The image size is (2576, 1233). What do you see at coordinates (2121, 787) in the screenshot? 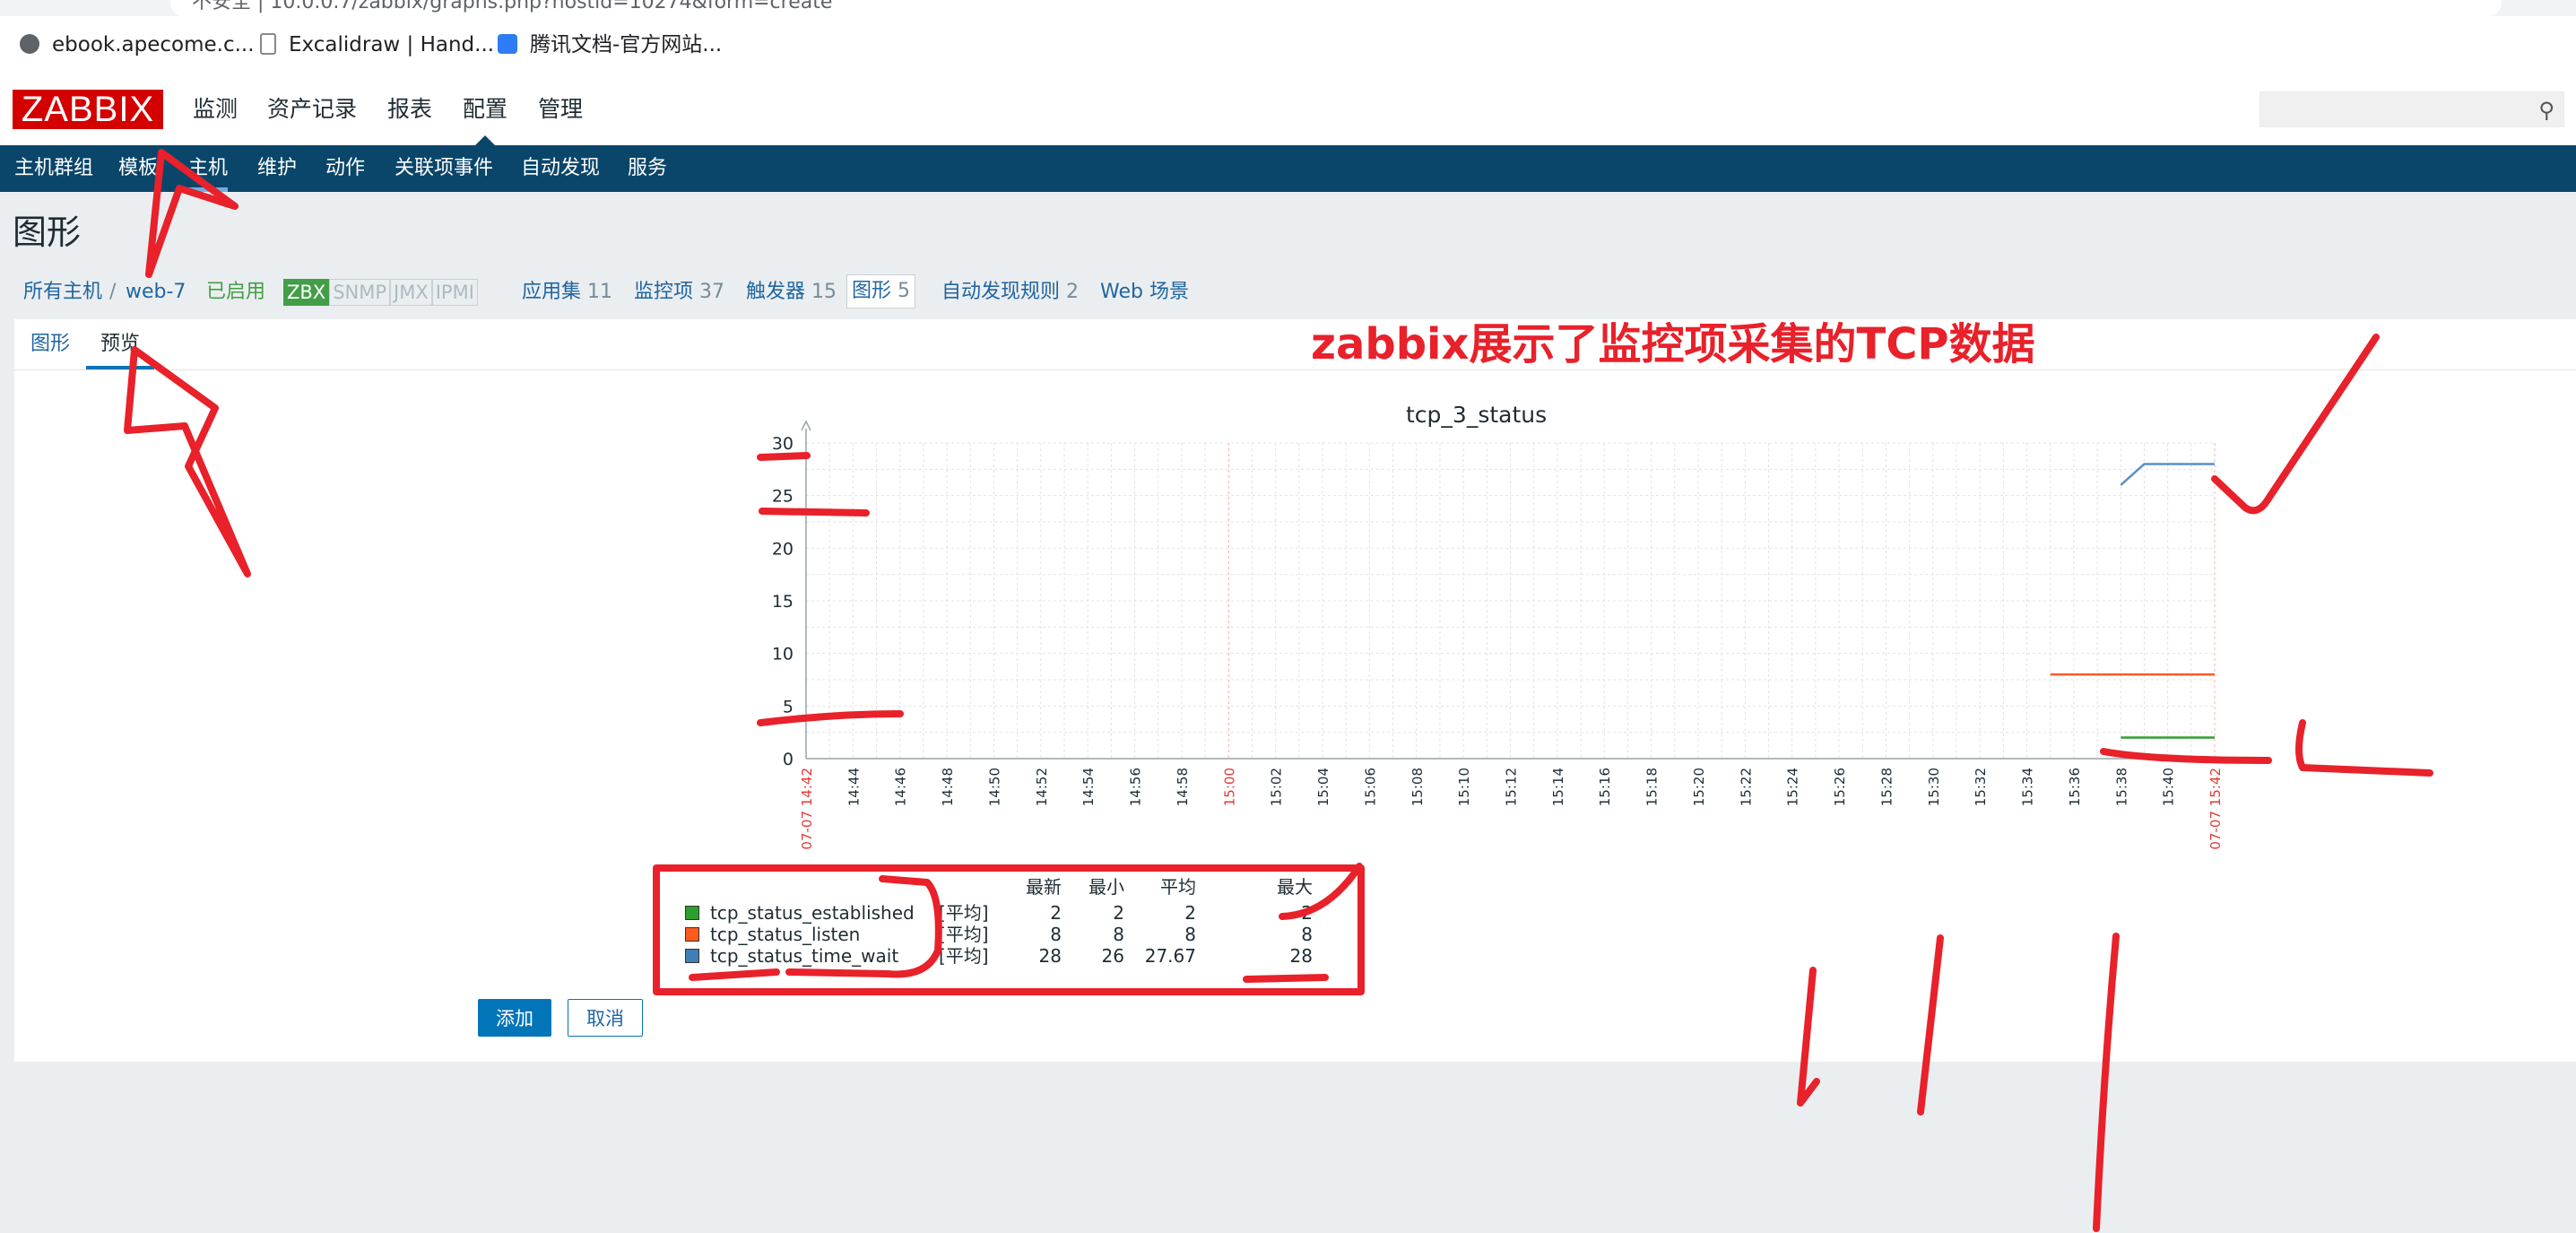
I see `x-tick-label: 15:38` at bounding box center [2121, 787].